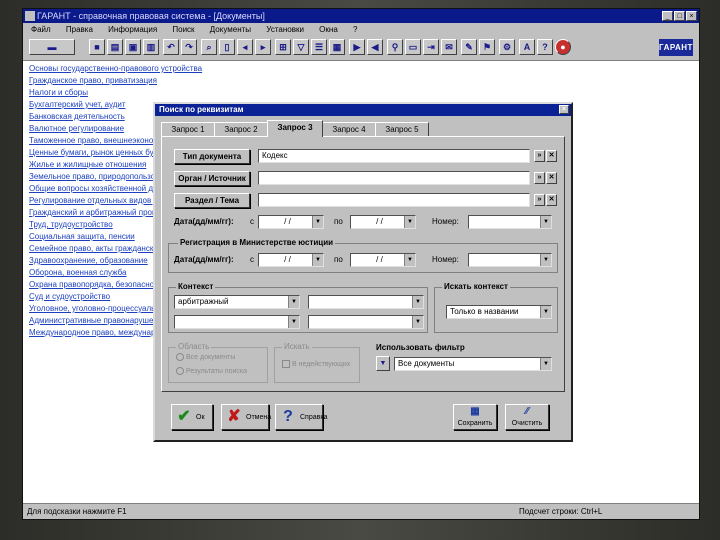 The image size is (720, 540). Describe the element at coordinates (383, 222) in the screenshot. I see `date-to-field: / / ▼` at that location.